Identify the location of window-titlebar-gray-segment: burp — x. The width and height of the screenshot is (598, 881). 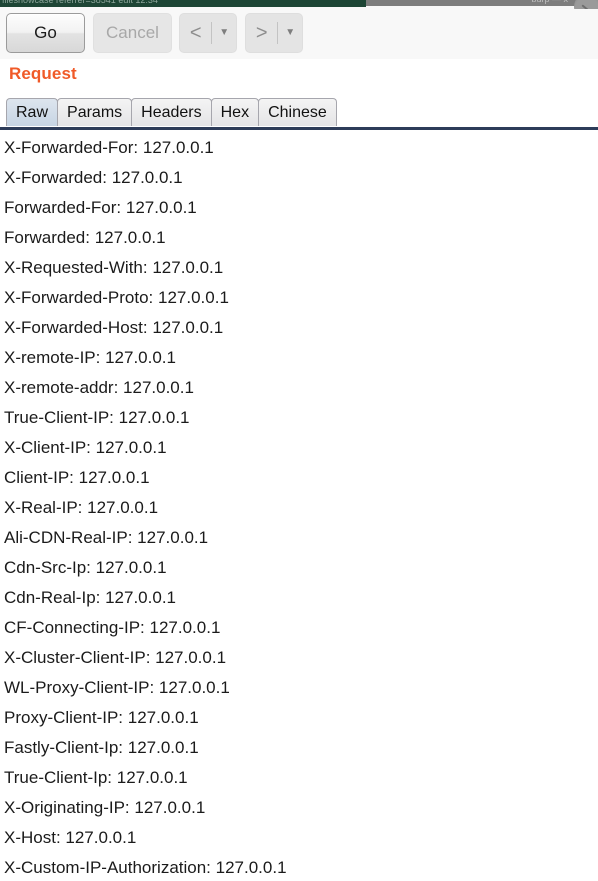
(482, 3).